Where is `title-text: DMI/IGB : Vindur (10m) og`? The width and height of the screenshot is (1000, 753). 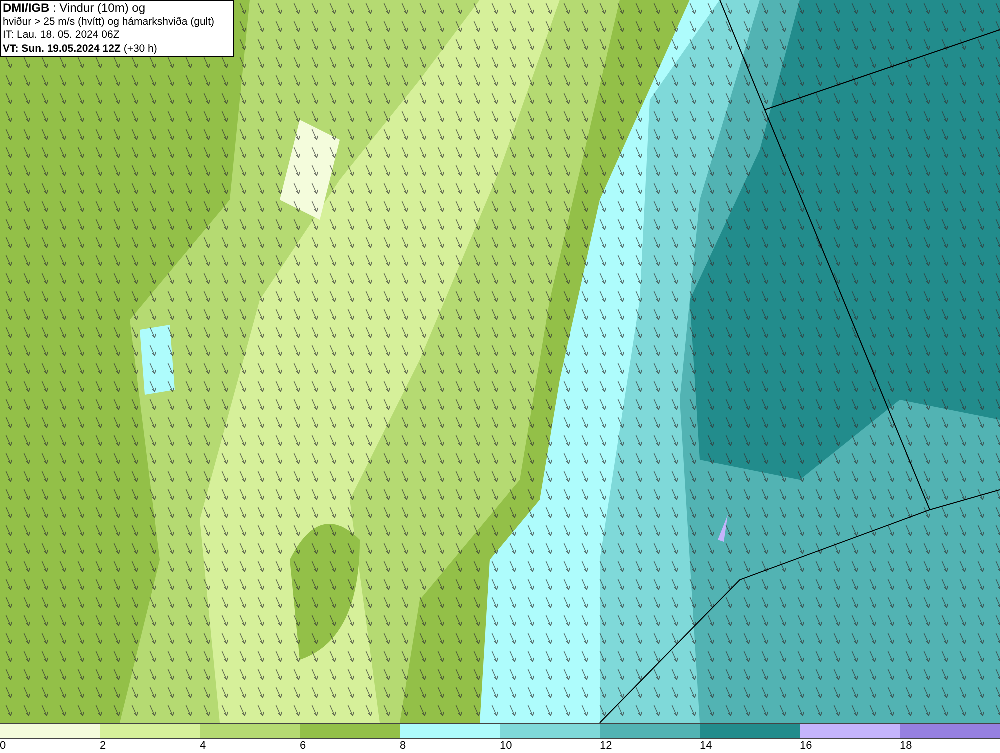 title-text: DMI/IGB : Vindur (10m) og is located at coordinates (74, 8).